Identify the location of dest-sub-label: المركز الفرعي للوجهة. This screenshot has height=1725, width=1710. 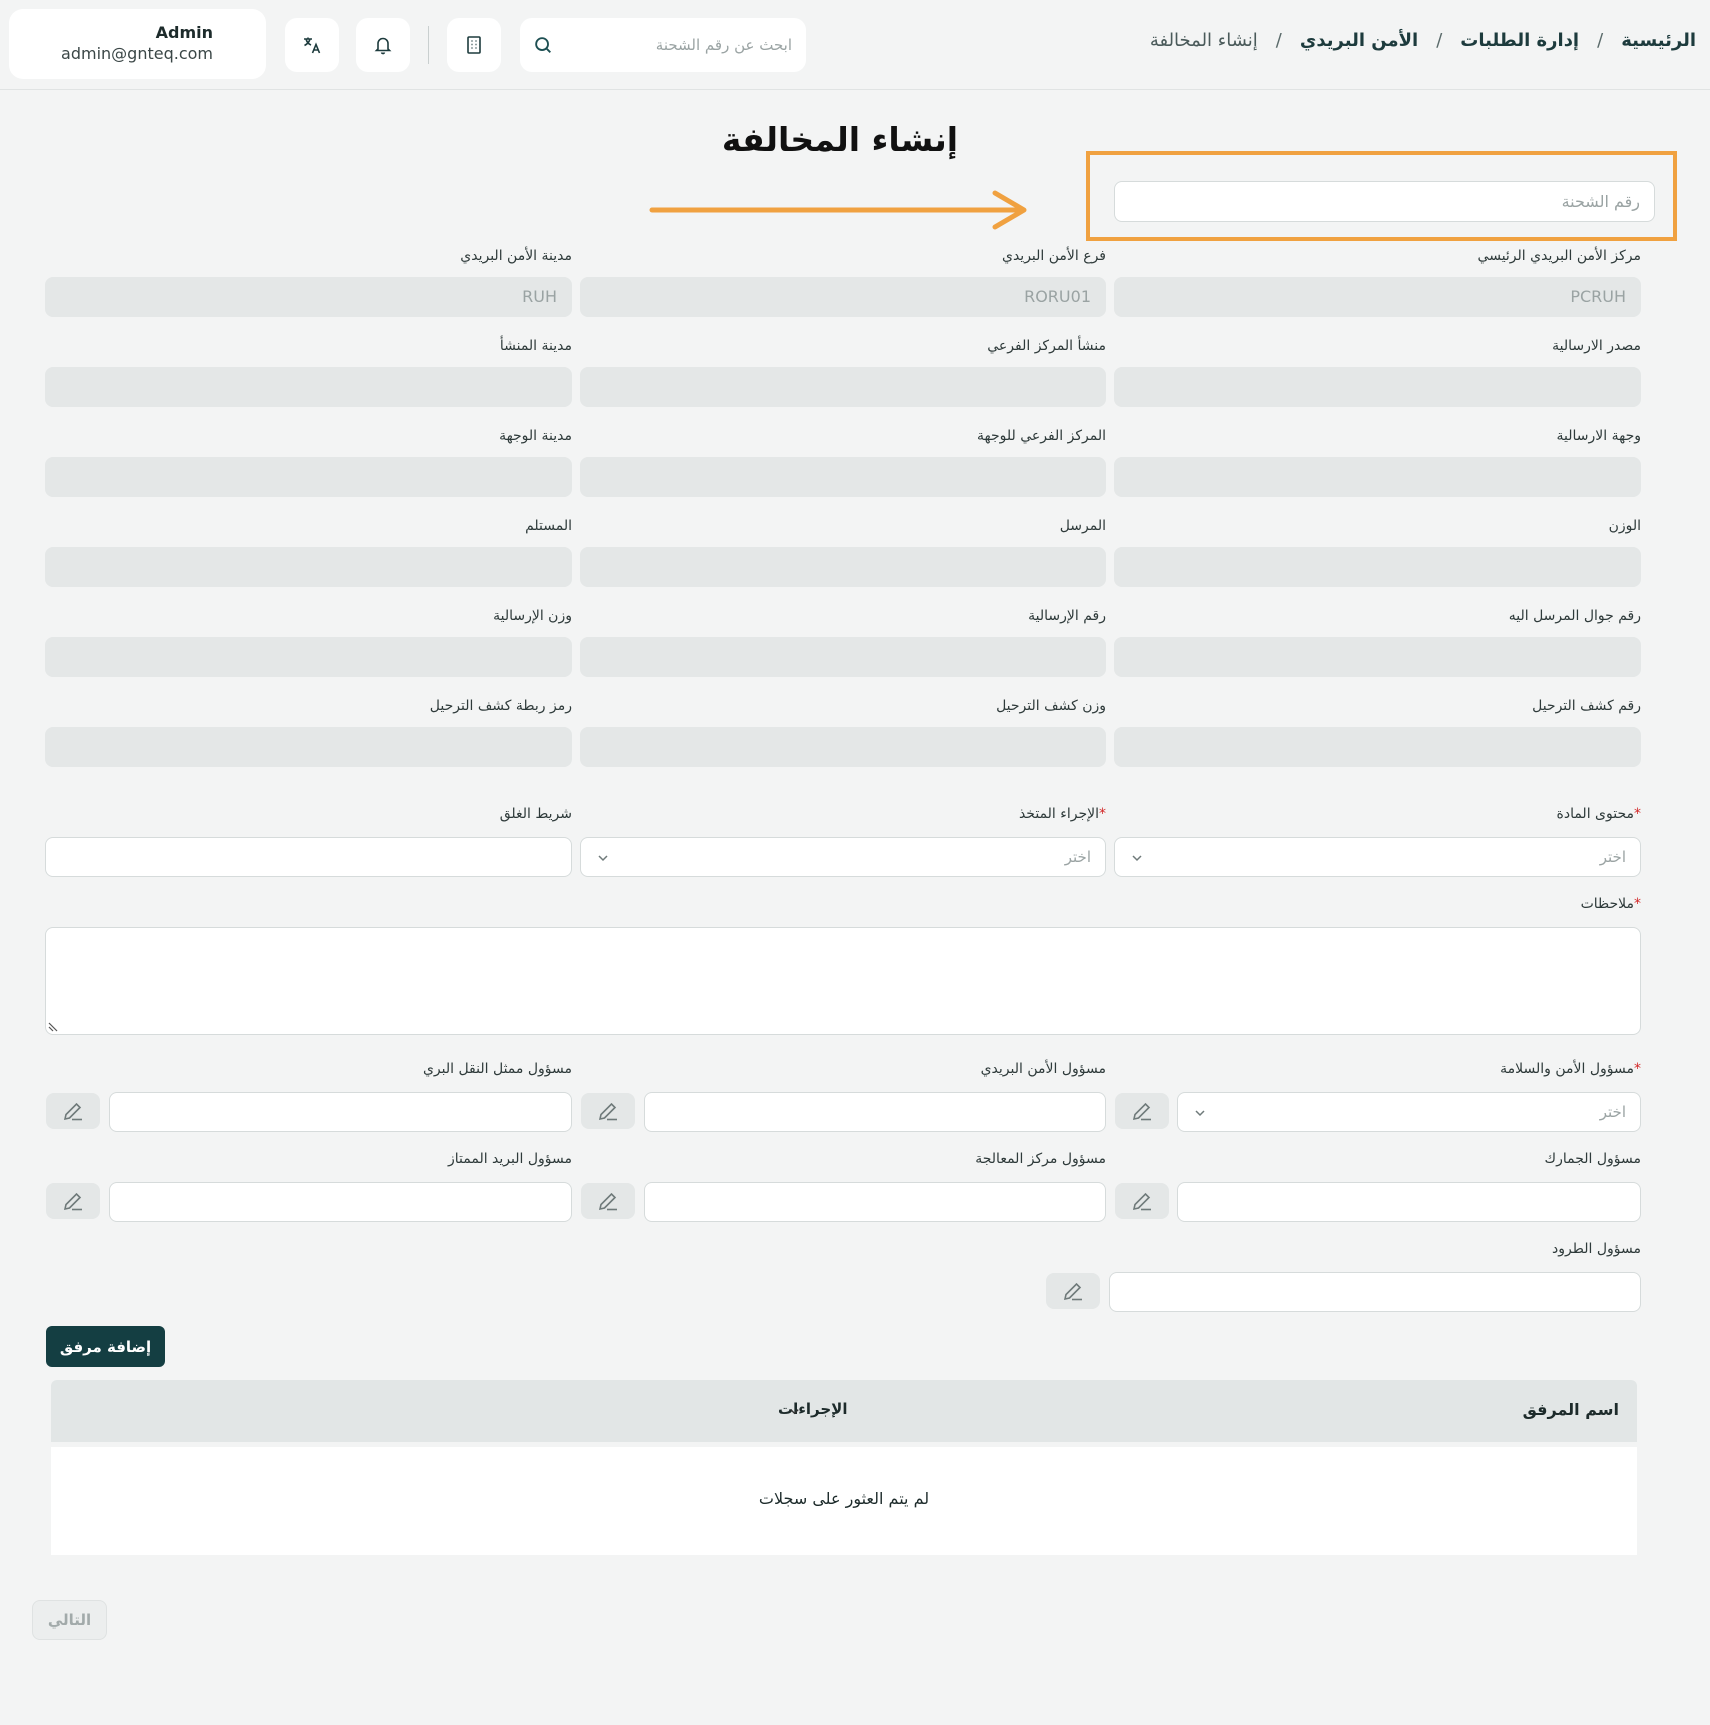
(1041, 436).